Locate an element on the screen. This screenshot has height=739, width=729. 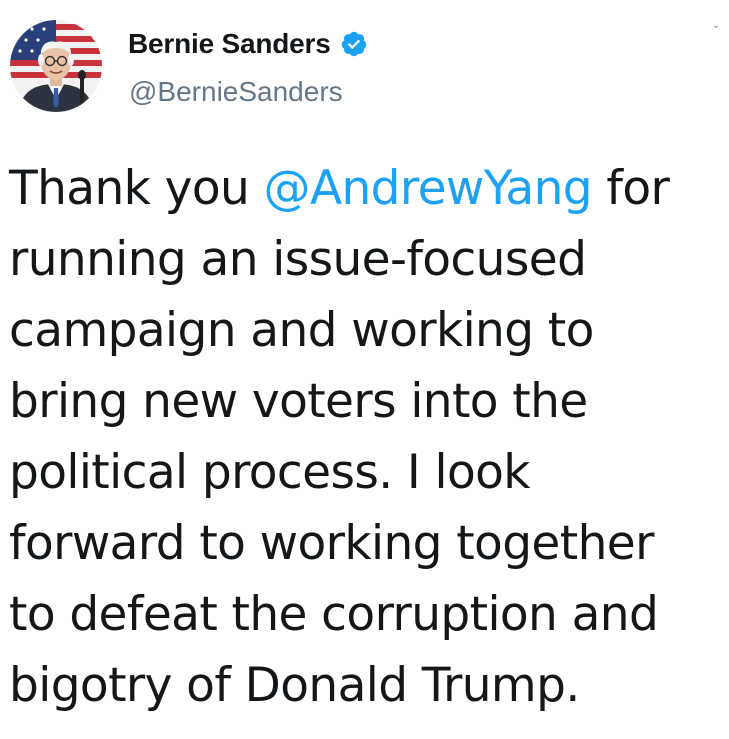
tweet-line: bigotry of Donald Trump. is located at coordinates (294, 685).